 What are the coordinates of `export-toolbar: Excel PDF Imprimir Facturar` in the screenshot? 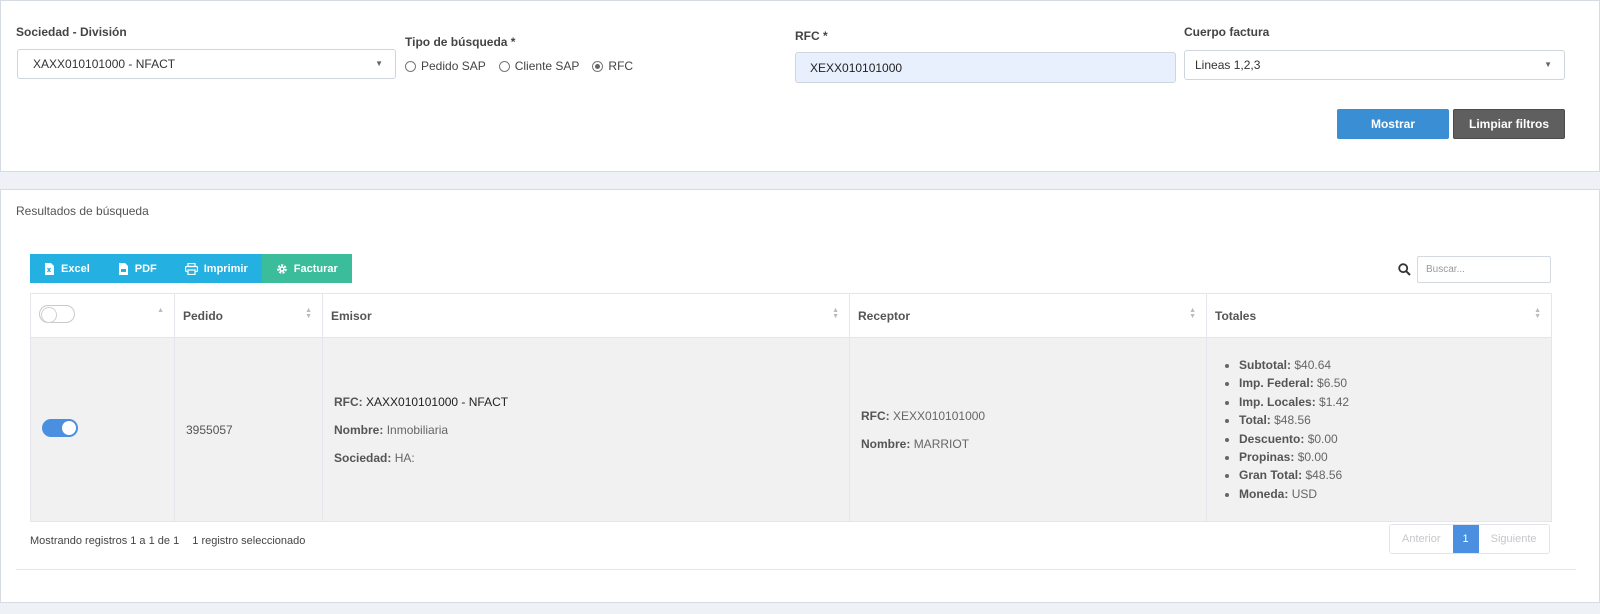 It's located at (191, 268).